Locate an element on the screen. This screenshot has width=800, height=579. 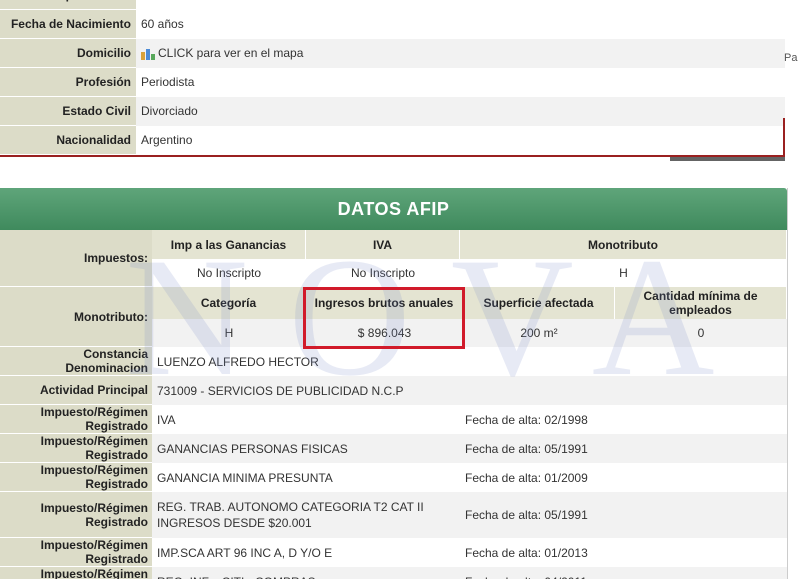
row-fecha-nacimiento: Fecha de Nacimiento 60 años is located at coordinates (392, 24).